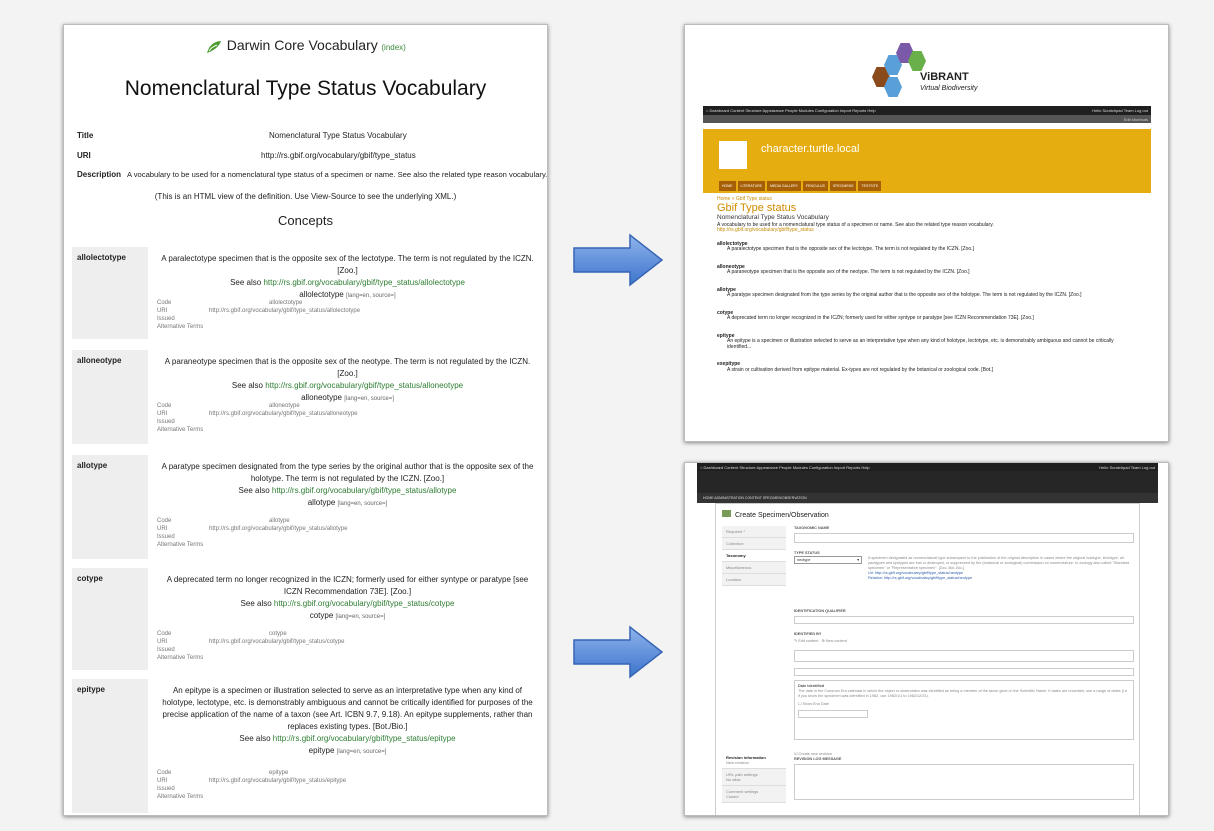 The width and height of the screenshot is (1214, 831). Describe the element at coordinates (927, 119) in the screenshot. I see `shortcuts-bar: Edit shortcuts` at that location.